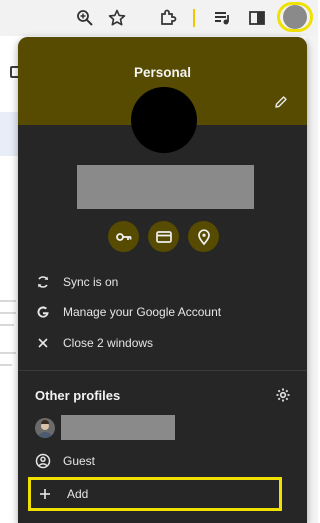 The image size is (320, 523). I want to click on addresses-button, so click(203, 236).